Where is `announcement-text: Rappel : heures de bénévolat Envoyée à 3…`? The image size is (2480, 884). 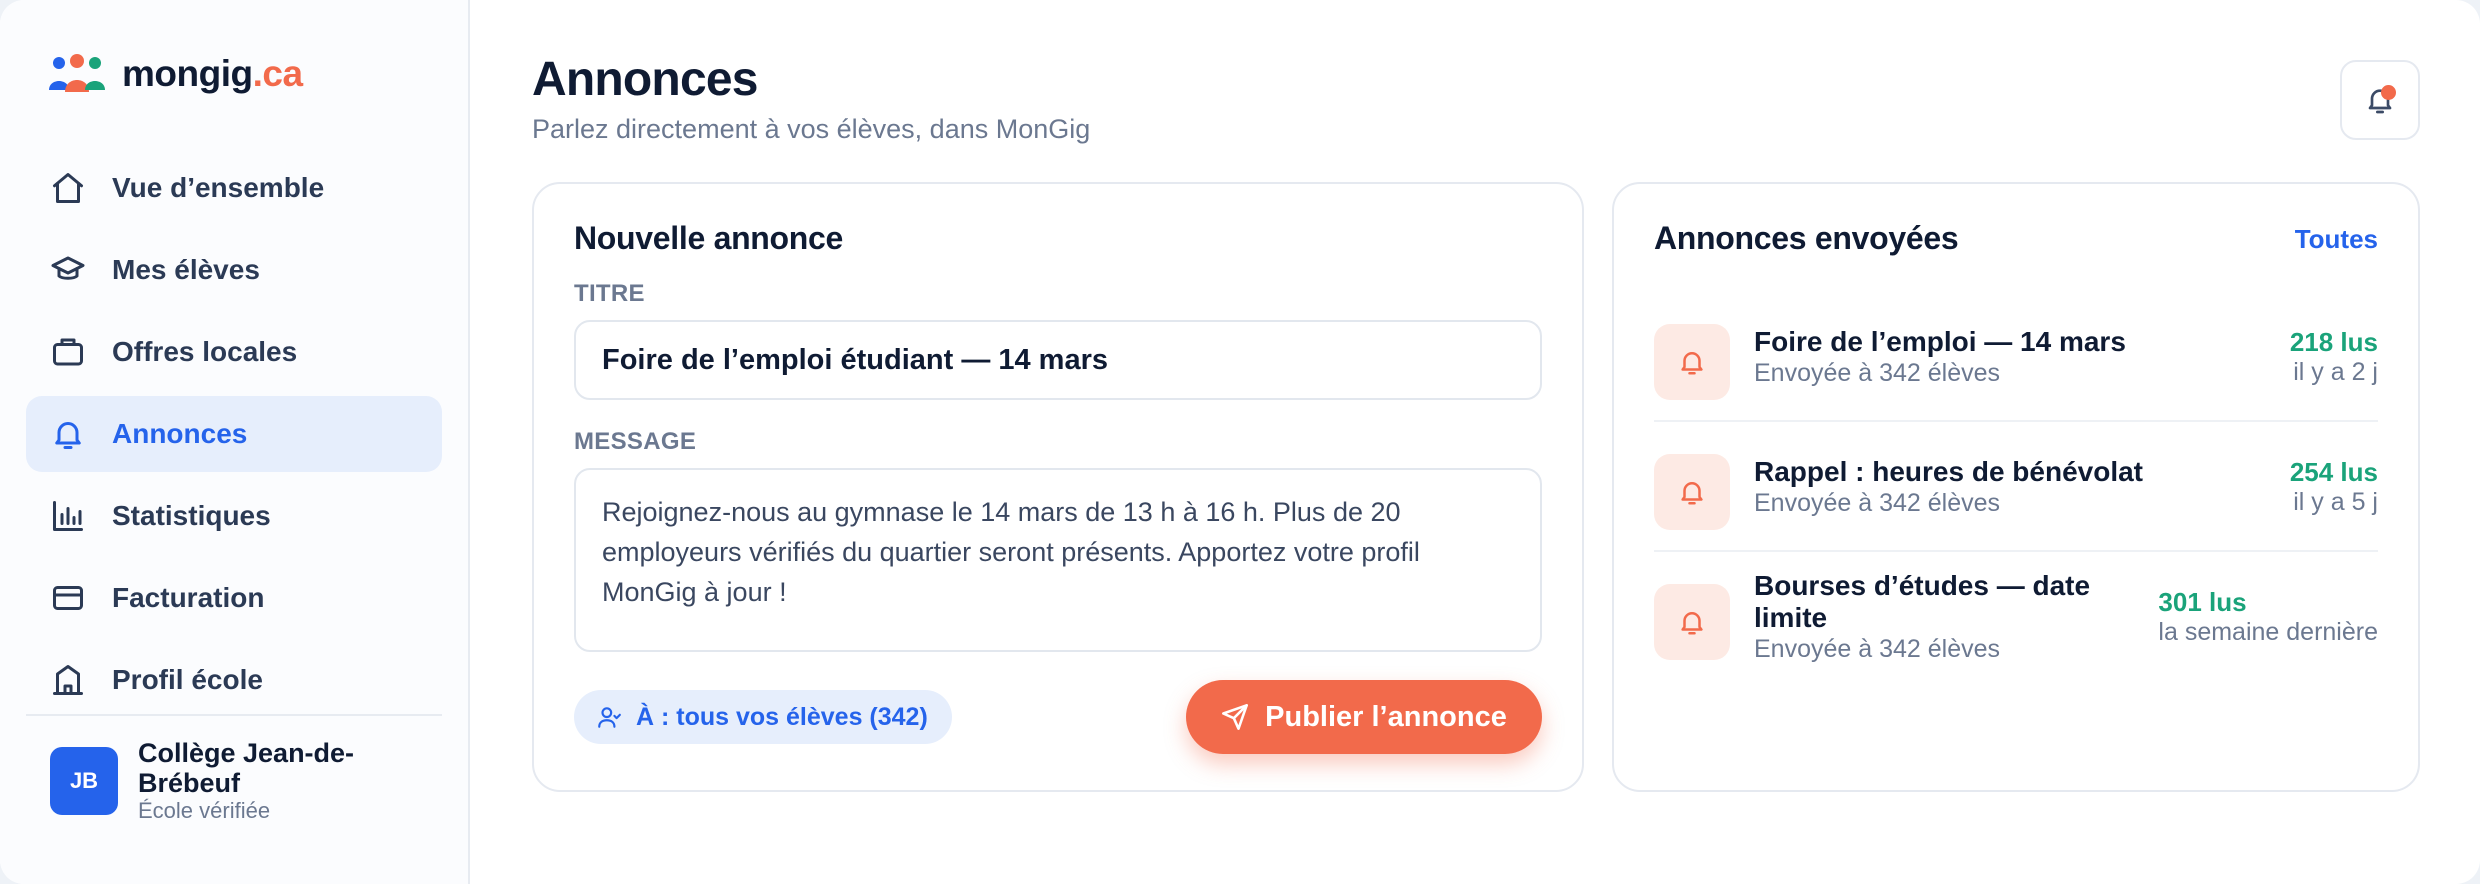 announcement-text: Rappel : heures de bénévolat Envoyée à 3… is located at coordinates (1954, 487).